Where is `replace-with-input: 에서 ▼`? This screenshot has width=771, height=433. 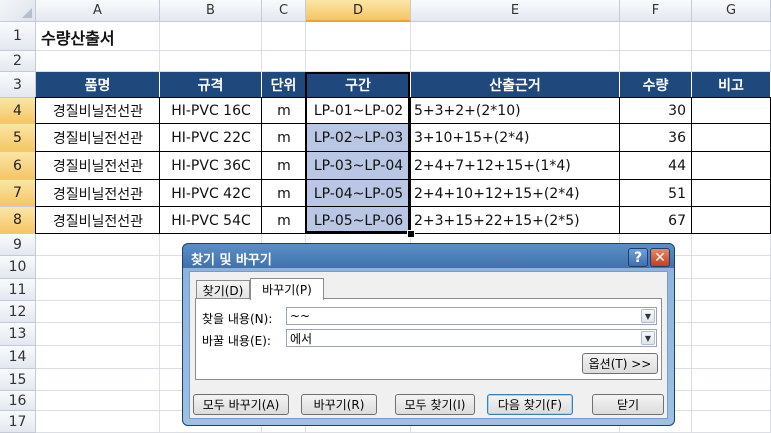
replace-with-input: 에서 ▼ is located at coordinates (471, 338).